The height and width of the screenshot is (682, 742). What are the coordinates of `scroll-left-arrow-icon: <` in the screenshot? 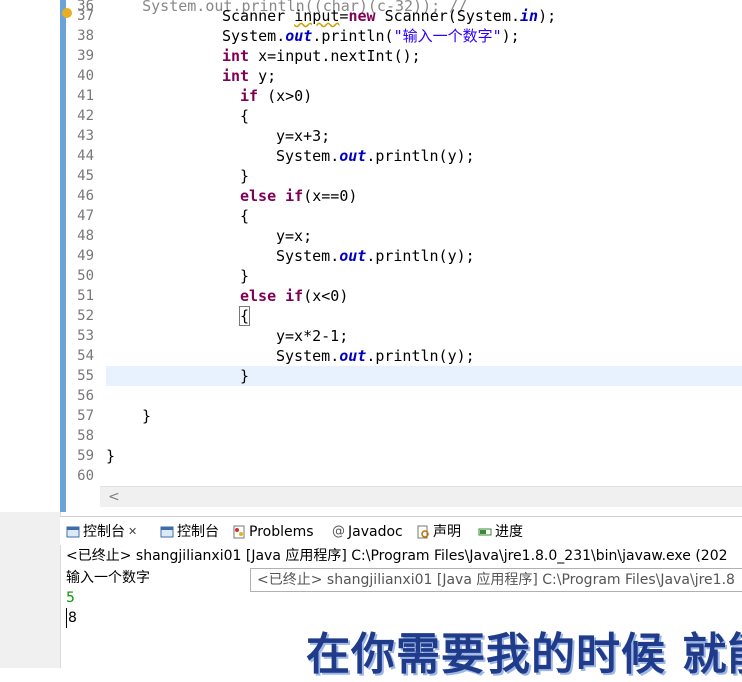 It's located at (114, 497).